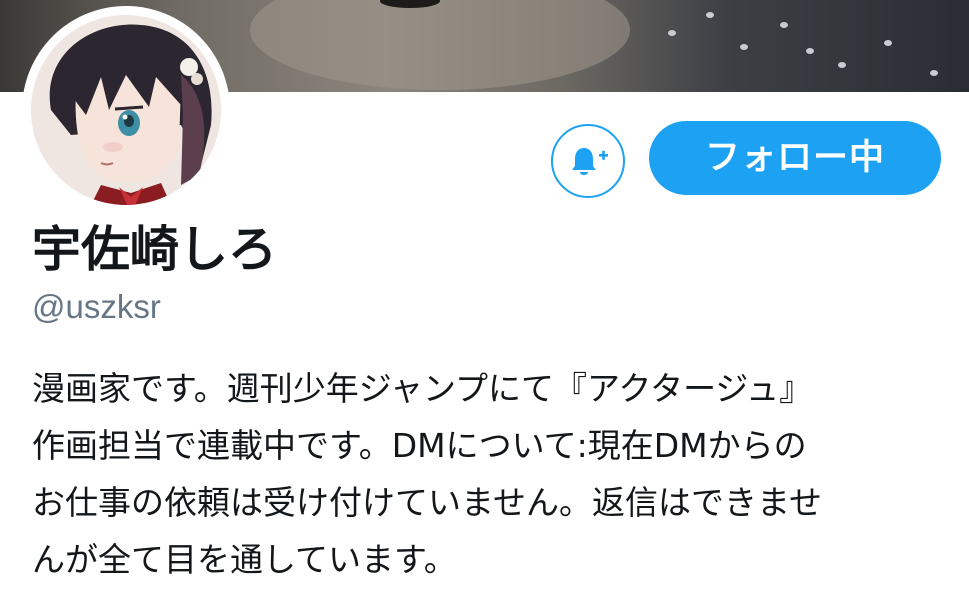 This screenshot has height=608, width=969. I want to click on avatar-illustration, so click(126, 110).